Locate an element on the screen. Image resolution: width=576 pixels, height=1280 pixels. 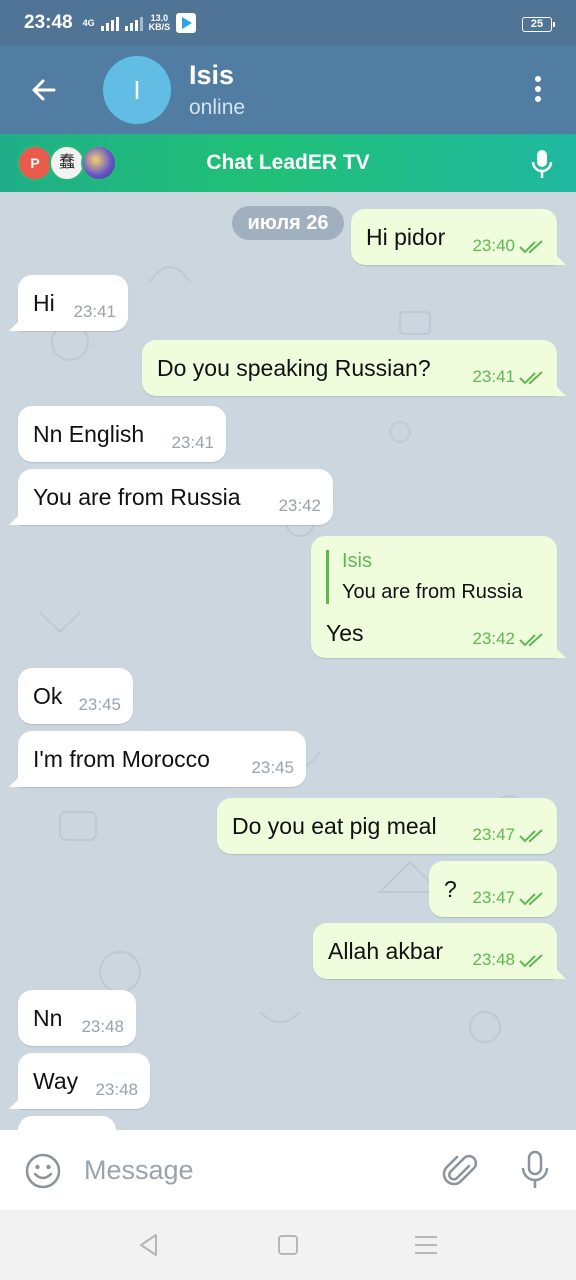
date-badge: июля 26 is located at coordinates (288, 223).